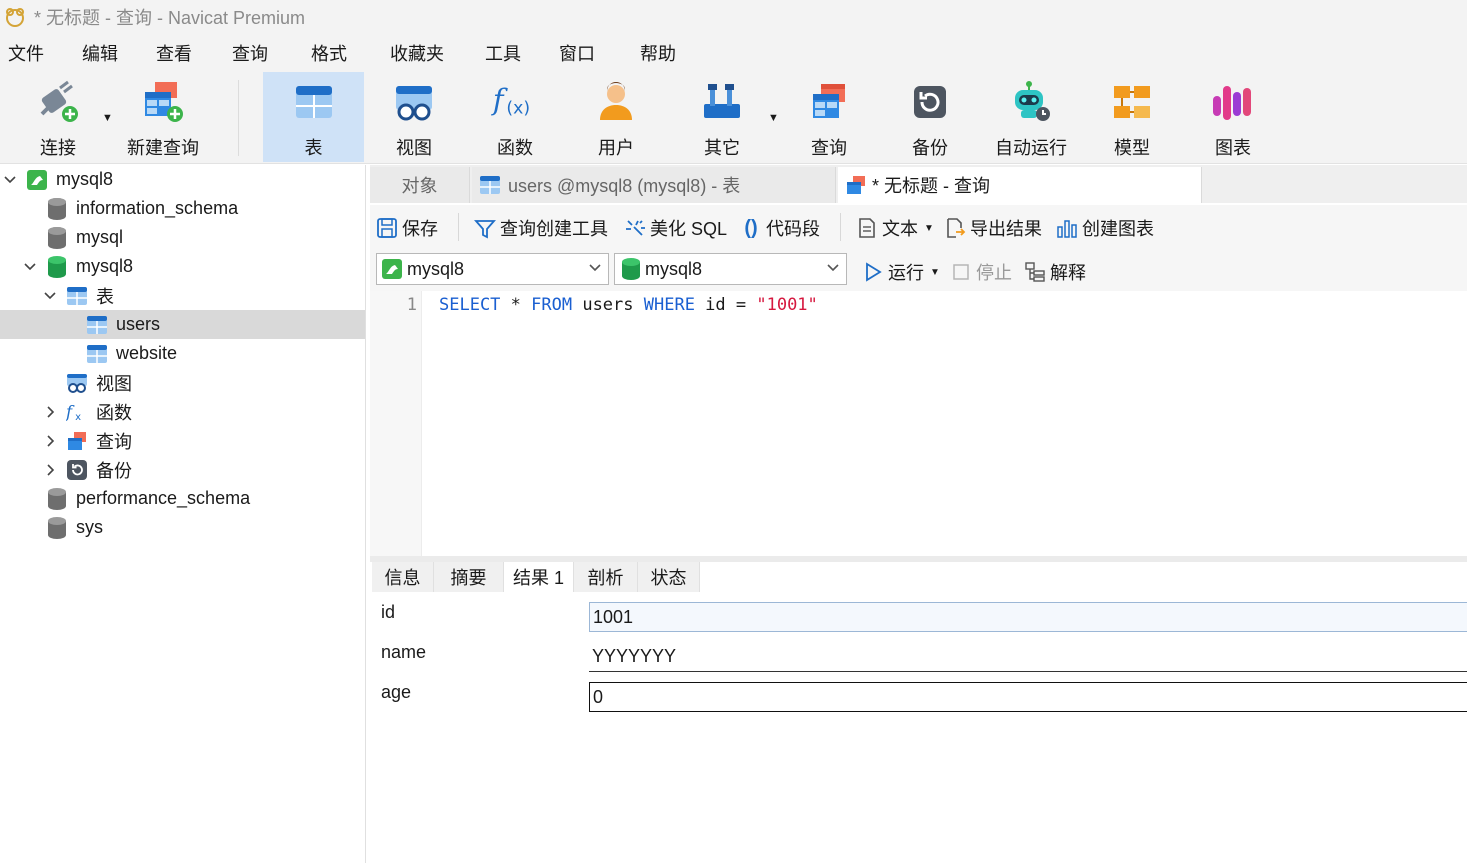  Describe the element at coordinates (539, 577) in the screenshot. I see `tab-result-1: 结果 1` at that location.